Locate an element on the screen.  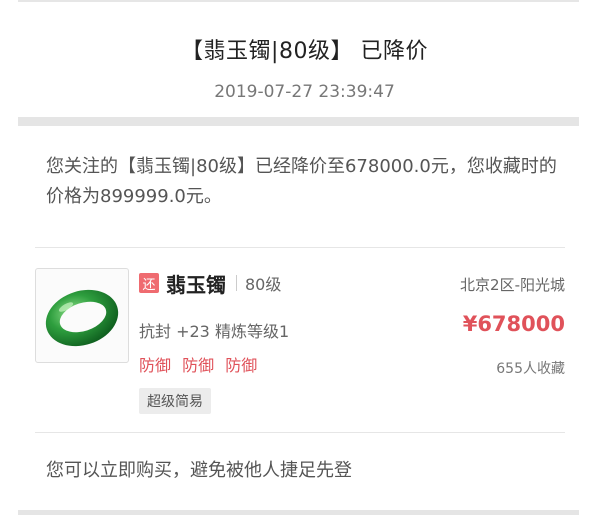
item-thumbnail is located at coordinates (82, 315).